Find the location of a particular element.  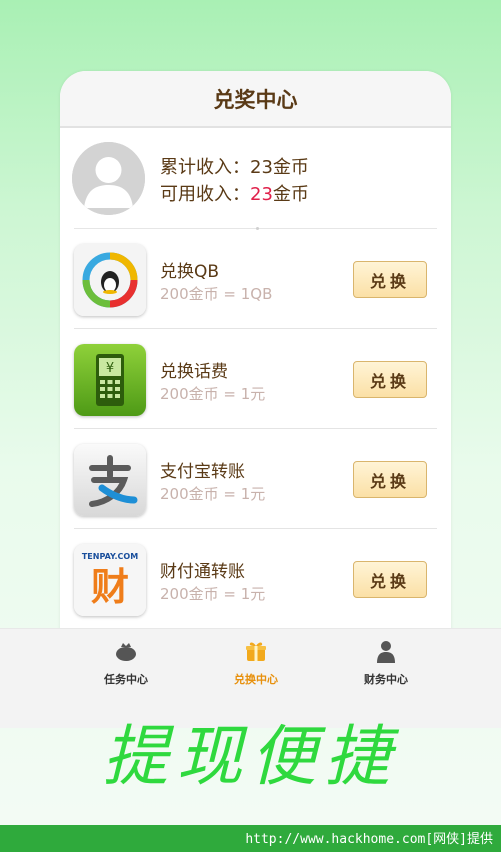

tab-finance-center: 财务中心 is located at coordinates (386, 663).